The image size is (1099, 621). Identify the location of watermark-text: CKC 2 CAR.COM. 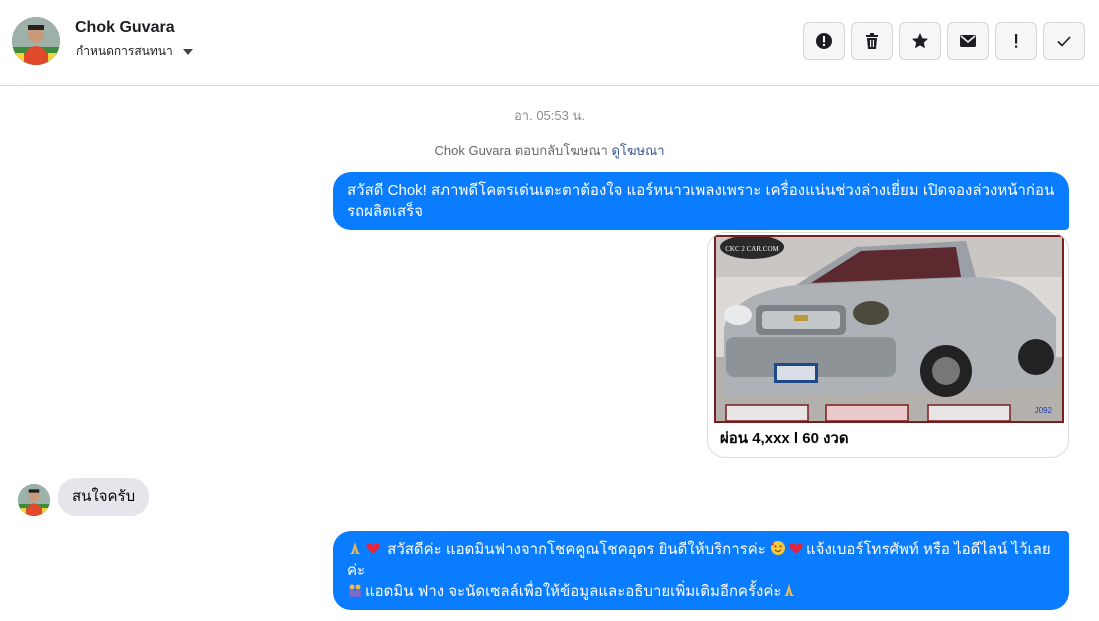
(752, 249).